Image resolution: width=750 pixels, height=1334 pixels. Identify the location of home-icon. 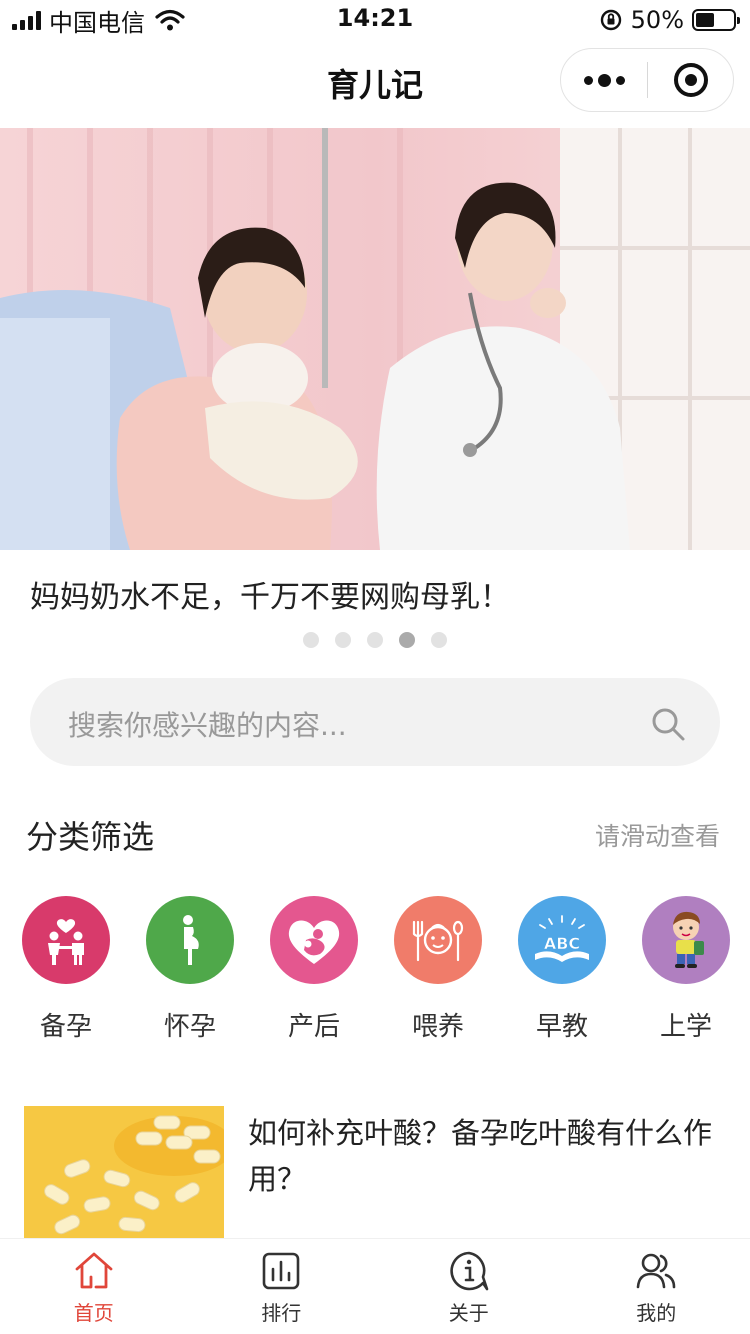
(94, 1270).